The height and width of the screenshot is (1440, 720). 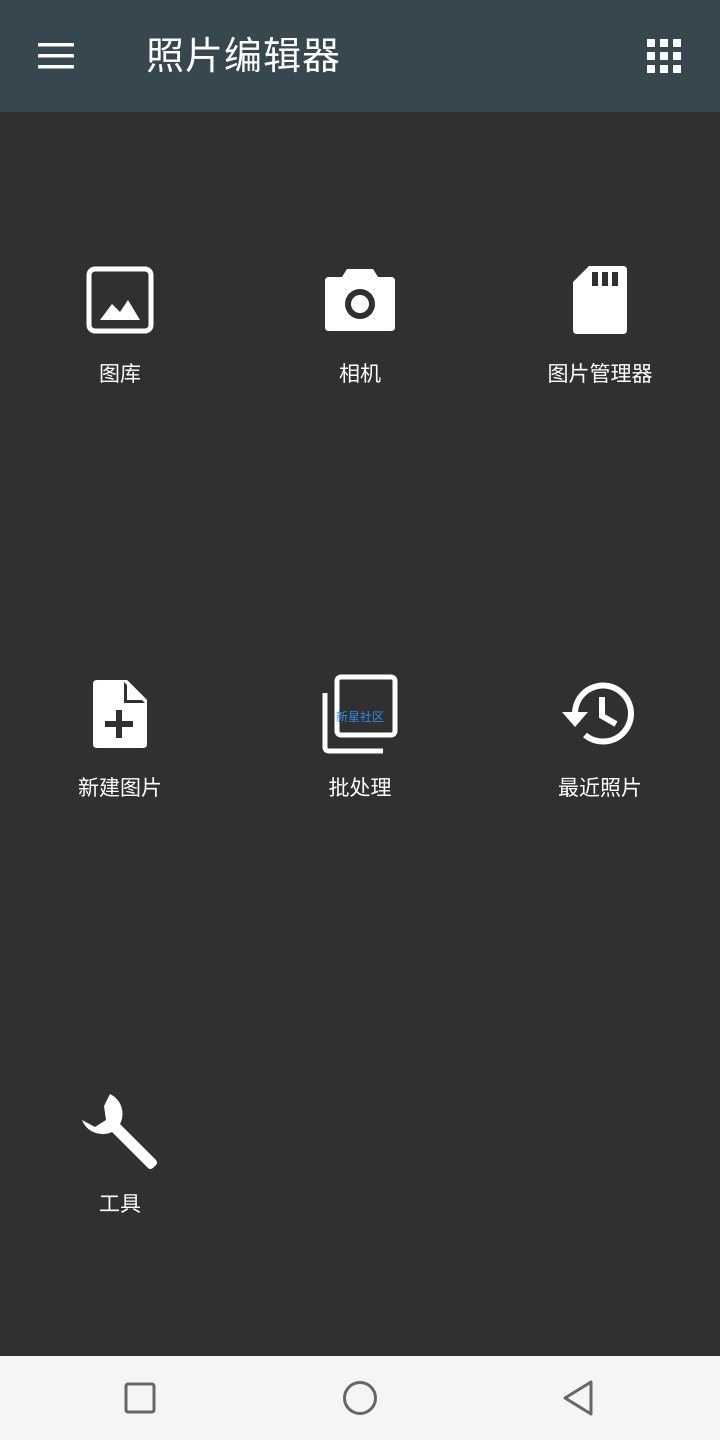 What do you see at coordinates (120, 338) in the screenshot?
I see `tile-gallery: 图库` at bounding box center [120, 338].